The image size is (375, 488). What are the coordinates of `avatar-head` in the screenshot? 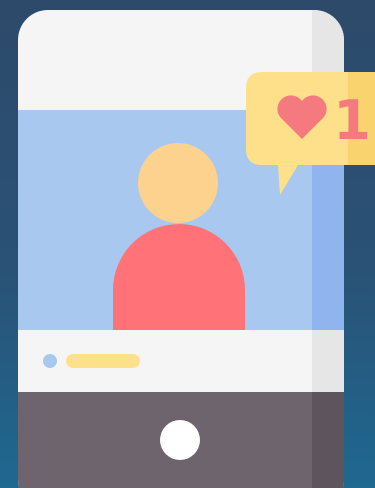 It's located at (178, 183).